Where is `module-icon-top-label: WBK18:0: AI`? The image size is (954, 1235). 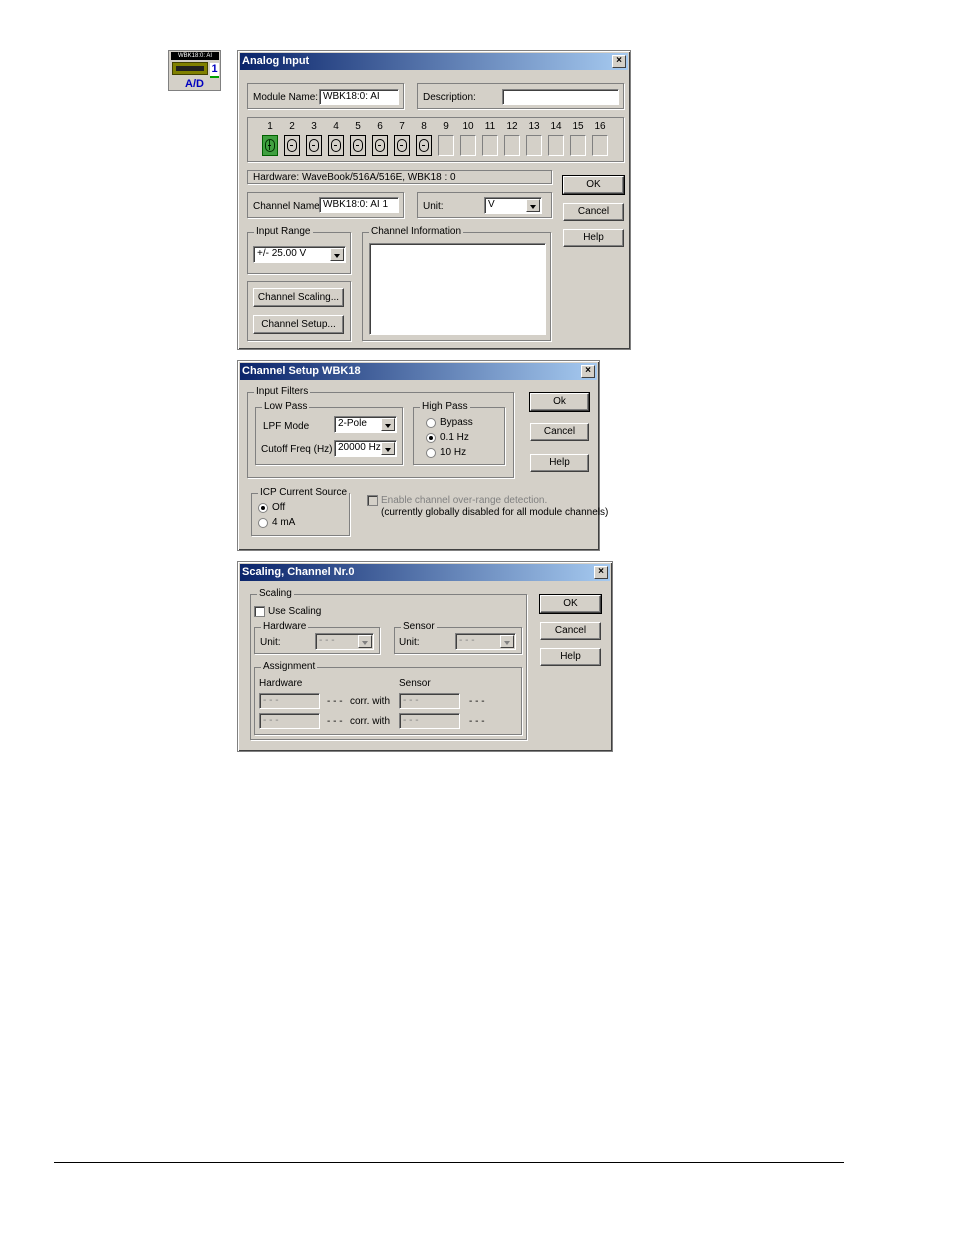 module-icon-top-label: WBK18:0: AI is located at coordinates (195, 56).